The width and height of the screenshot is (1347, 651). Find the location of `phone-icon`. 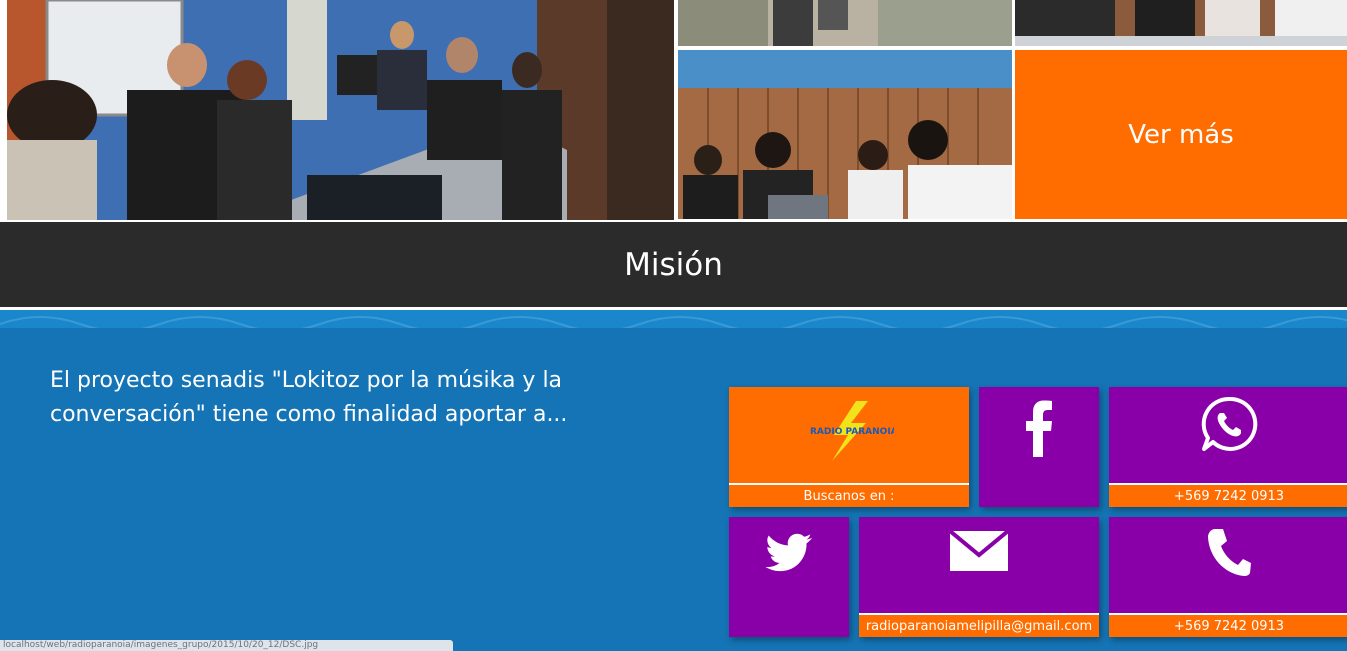

phone-icon is located at coordinates (1229, 552).